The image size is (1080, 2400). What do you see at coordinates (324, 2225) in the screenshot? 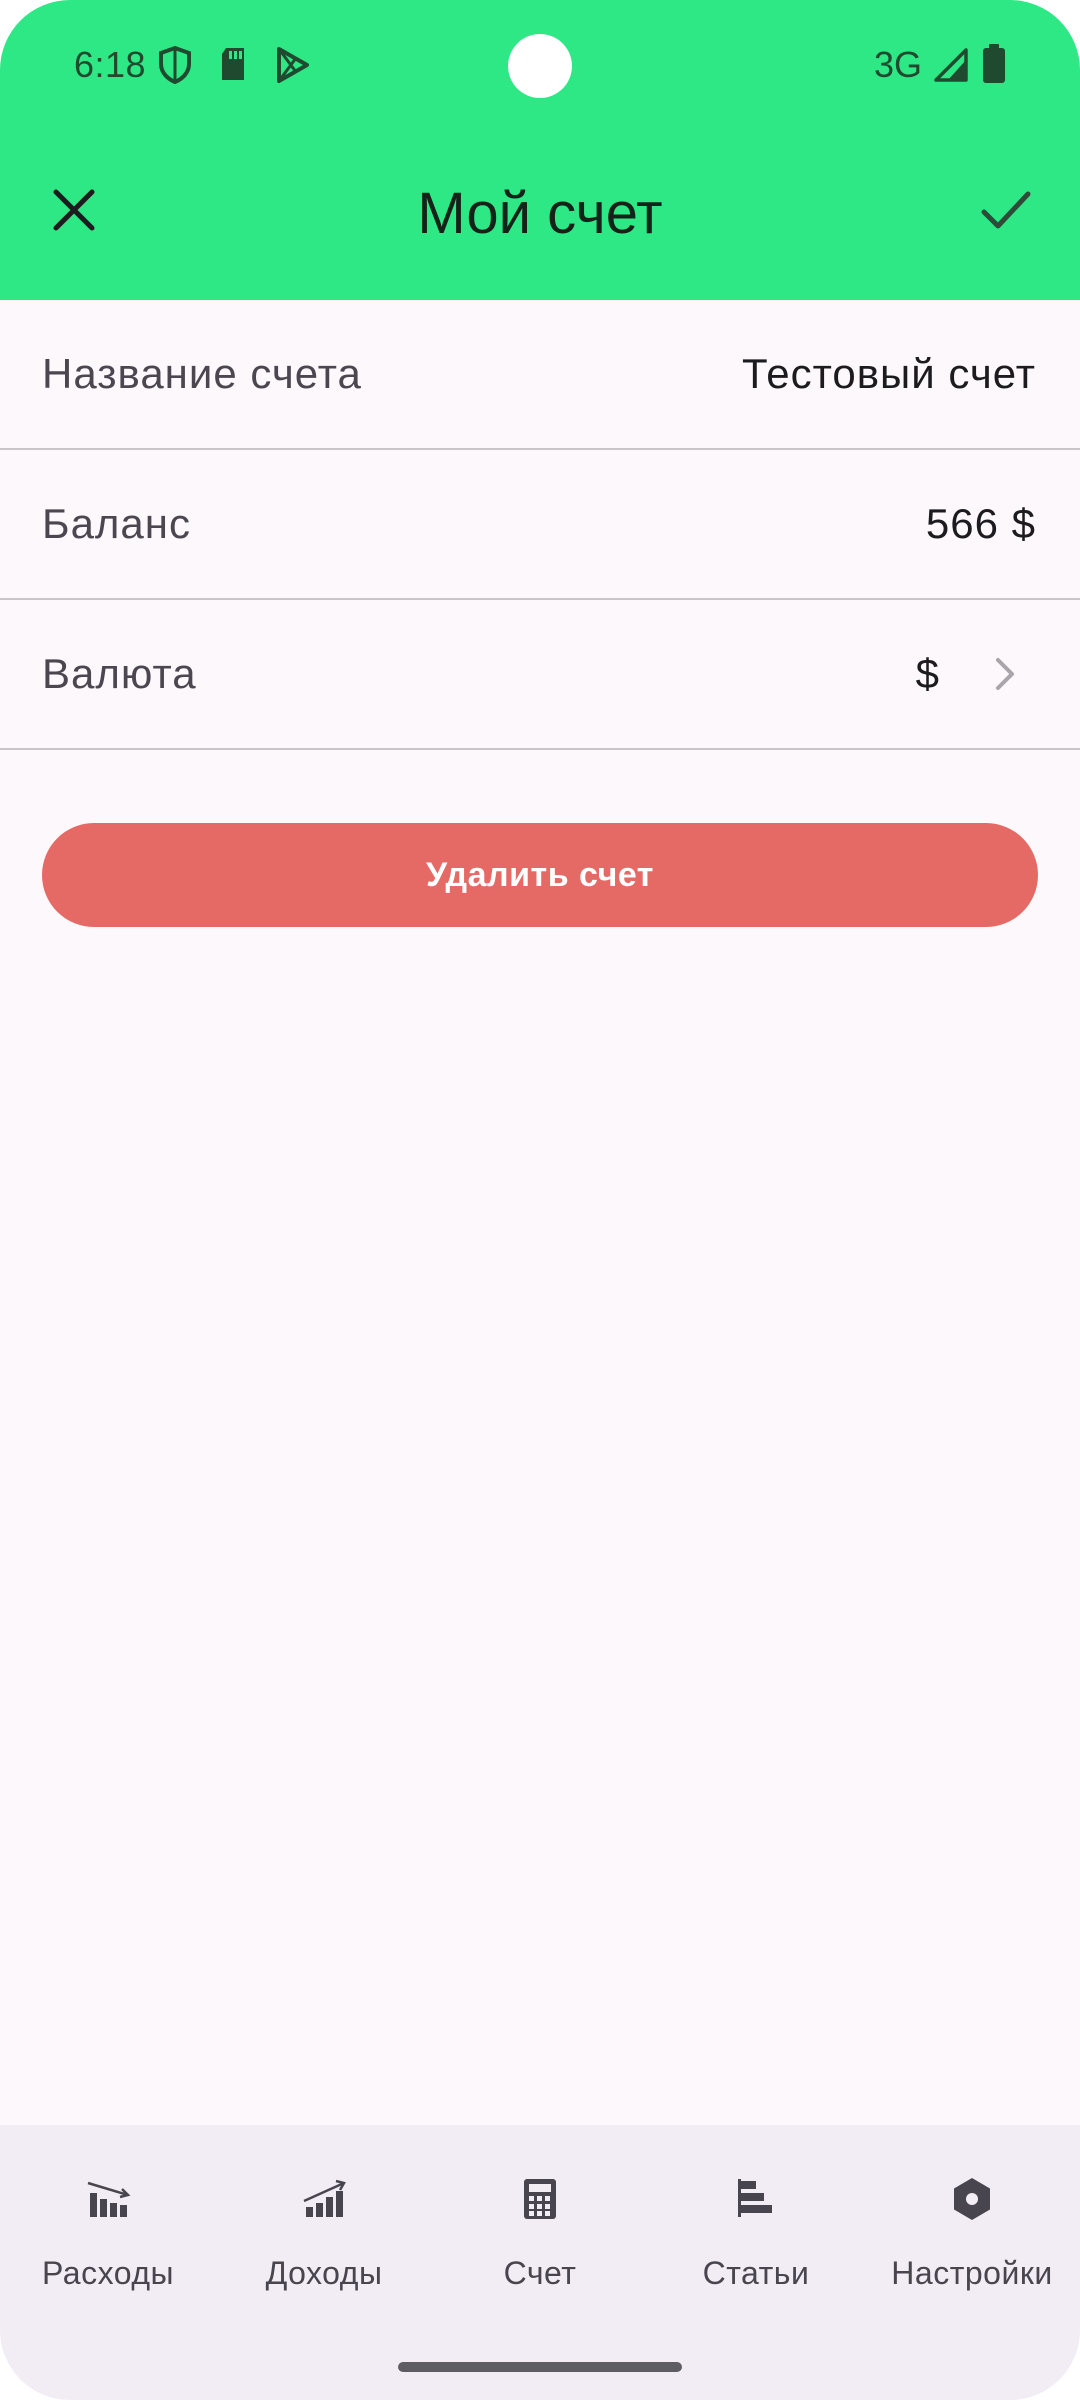
I see `nav-item-income: Доходы` at bounding box center [324, 2225].